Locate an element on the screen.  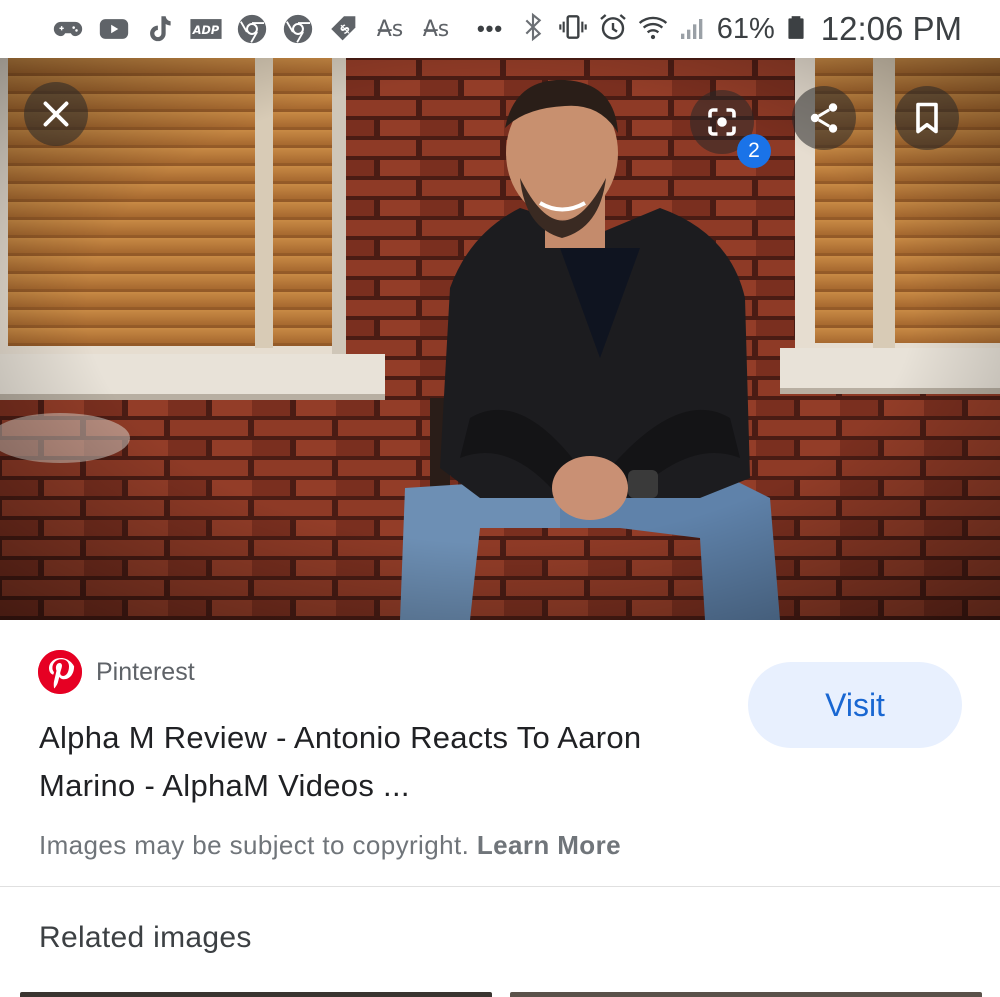
source-row: Pinterest is located at coordinates (116, 672).